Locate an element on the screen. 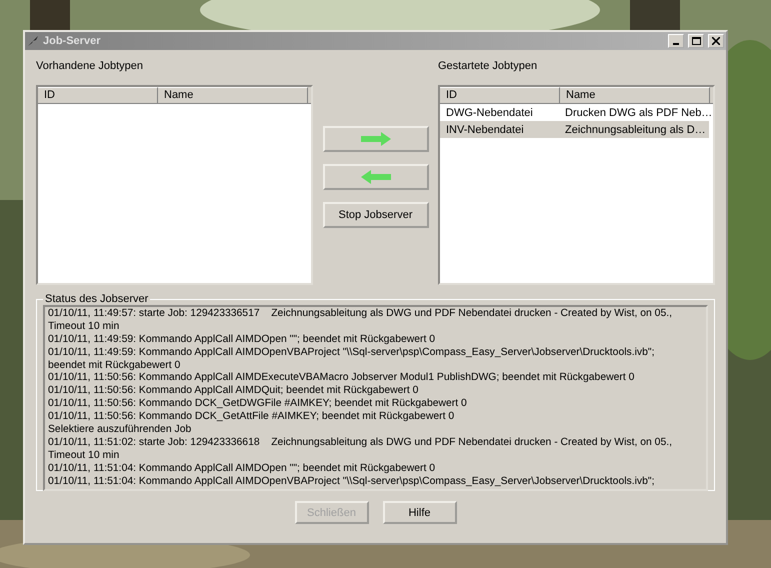 The height and width of the screenshot is (568, 771). stop-button: Stop Jobserver is located at coordinates (375, 215).